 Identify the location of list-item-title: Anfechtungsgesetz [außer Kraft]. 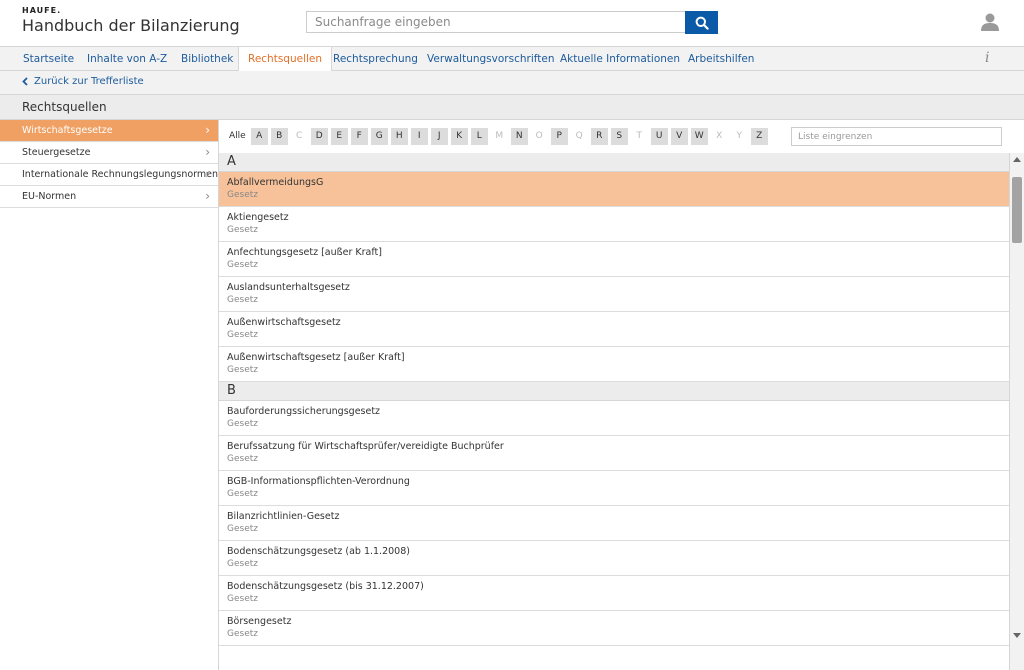
(304, 252).